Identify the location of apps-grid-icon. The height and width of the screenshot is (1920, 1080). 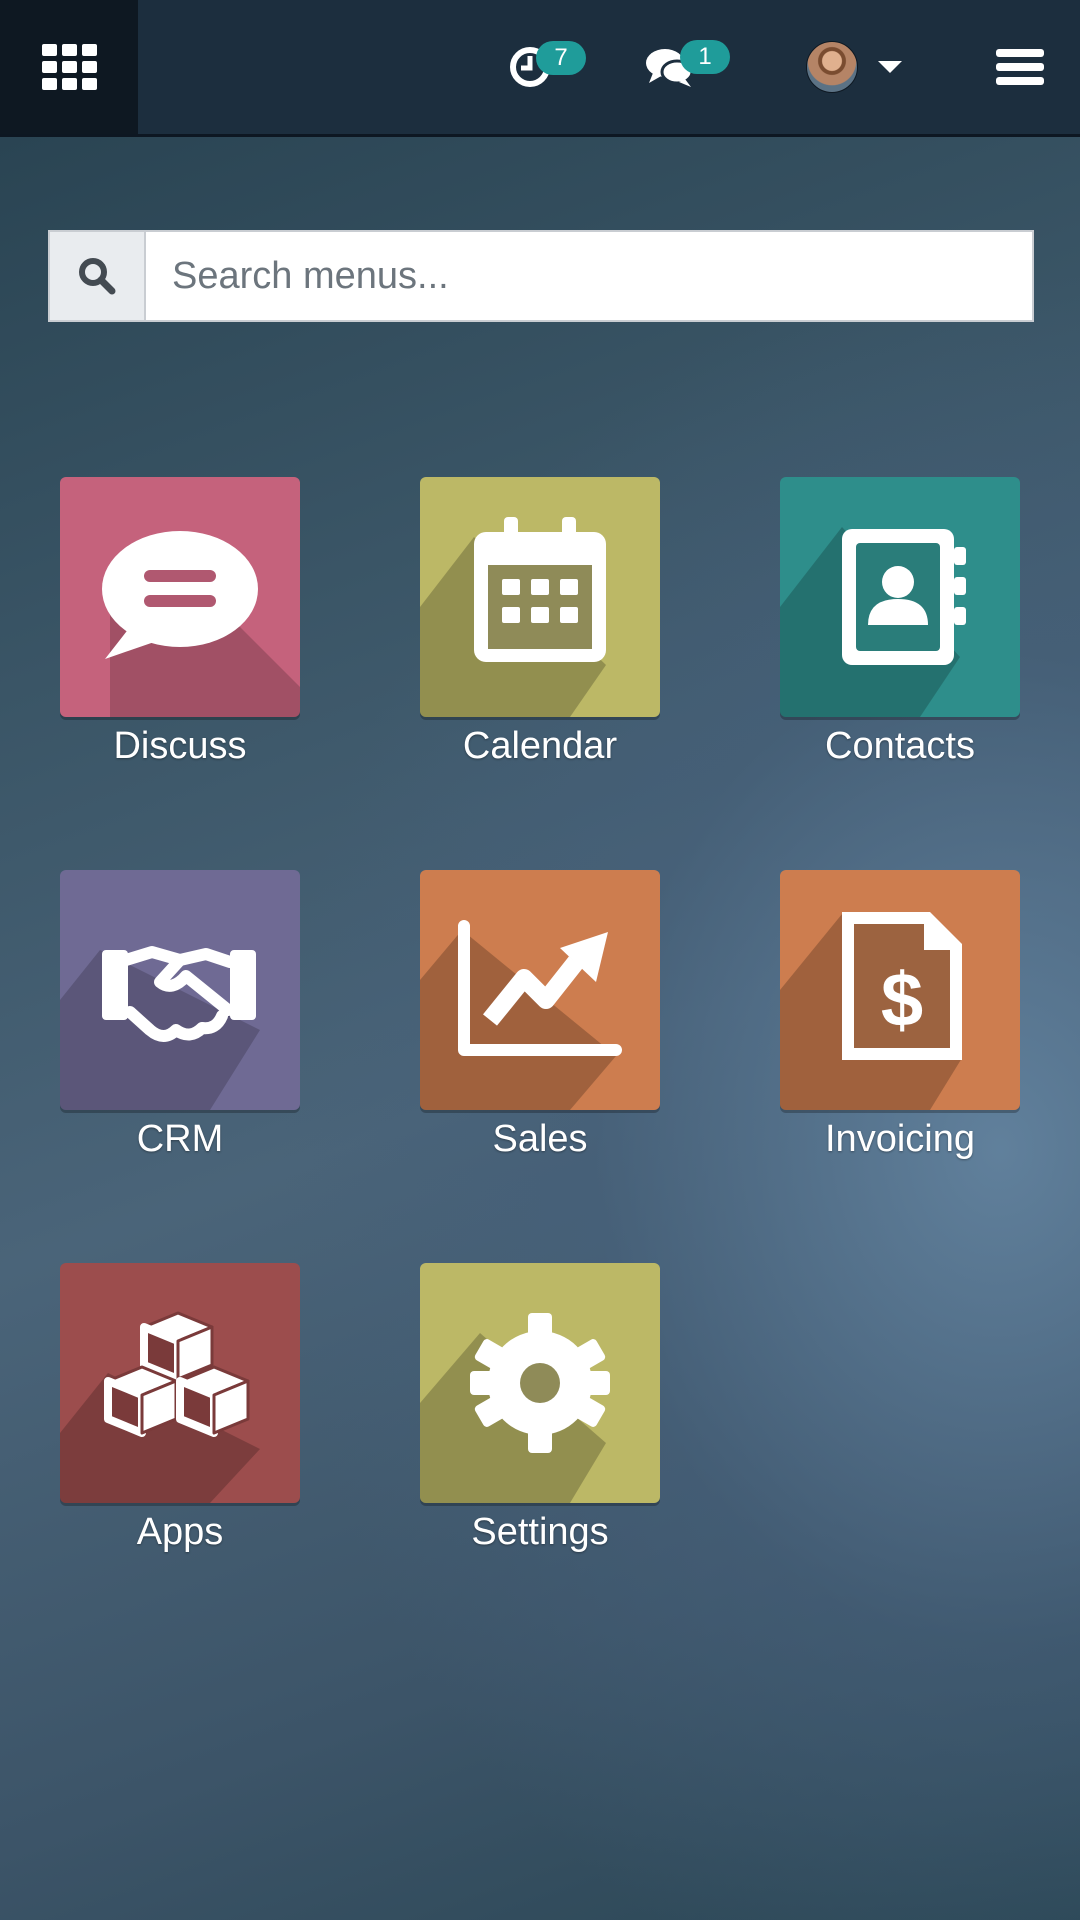
(69, 67).